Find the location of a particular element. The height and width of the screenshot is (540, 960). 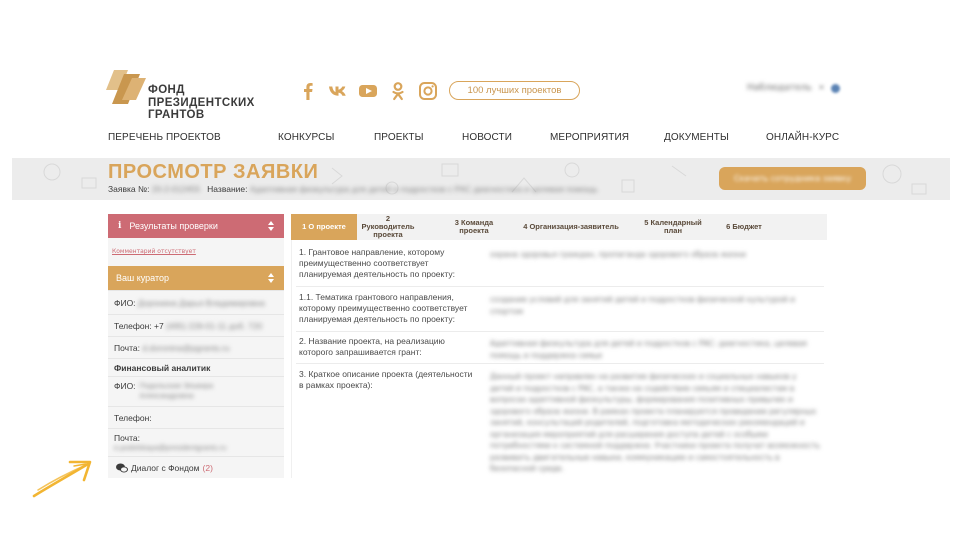

request-number: 20-2-012455 is located at coordinates (176, 189).